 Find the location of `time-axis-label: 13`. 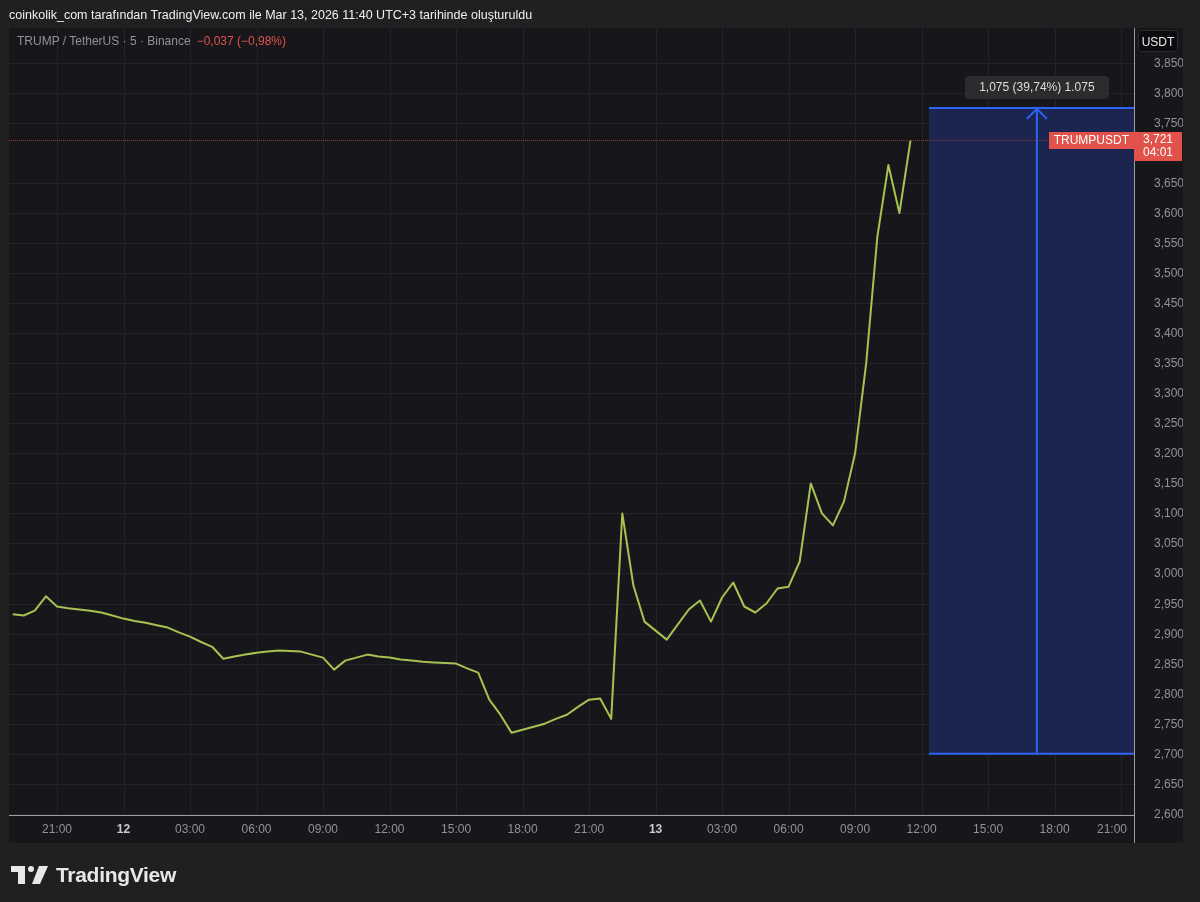

time-axis-label: 13 is located at coordinates (655, 829).